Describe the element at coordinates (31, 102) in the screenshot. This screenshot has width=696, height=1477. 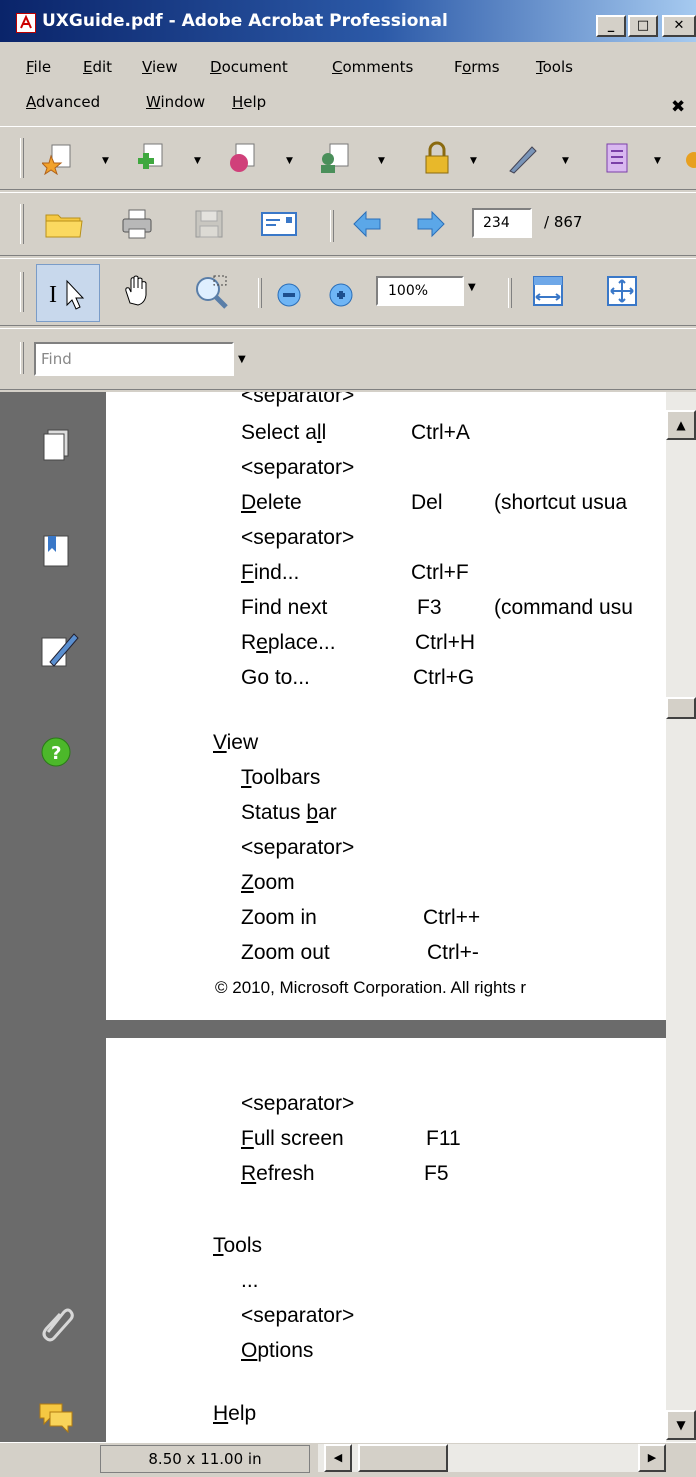
I see `menu-advanced-mnemonic: A` at that location.